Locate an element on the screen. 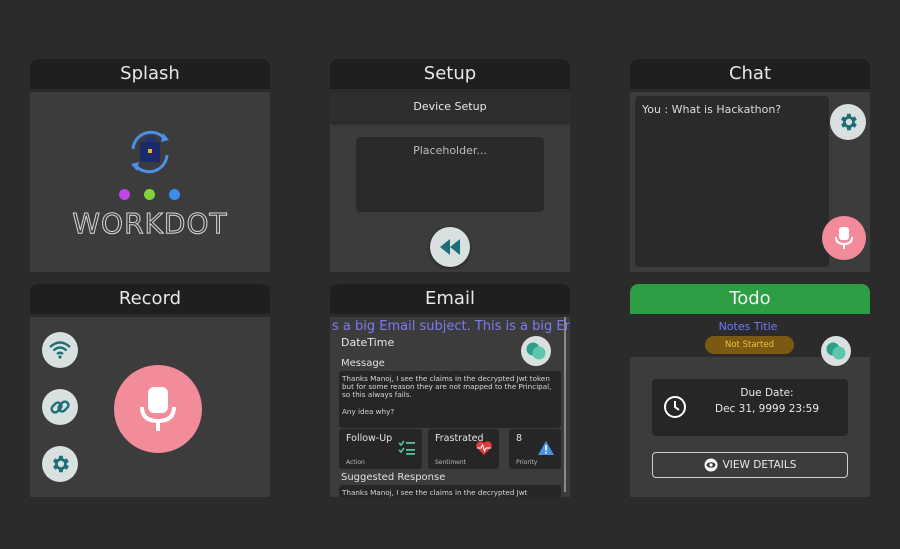  chat-body: You : What is Hackathon? is located at coordinates (750, 182).